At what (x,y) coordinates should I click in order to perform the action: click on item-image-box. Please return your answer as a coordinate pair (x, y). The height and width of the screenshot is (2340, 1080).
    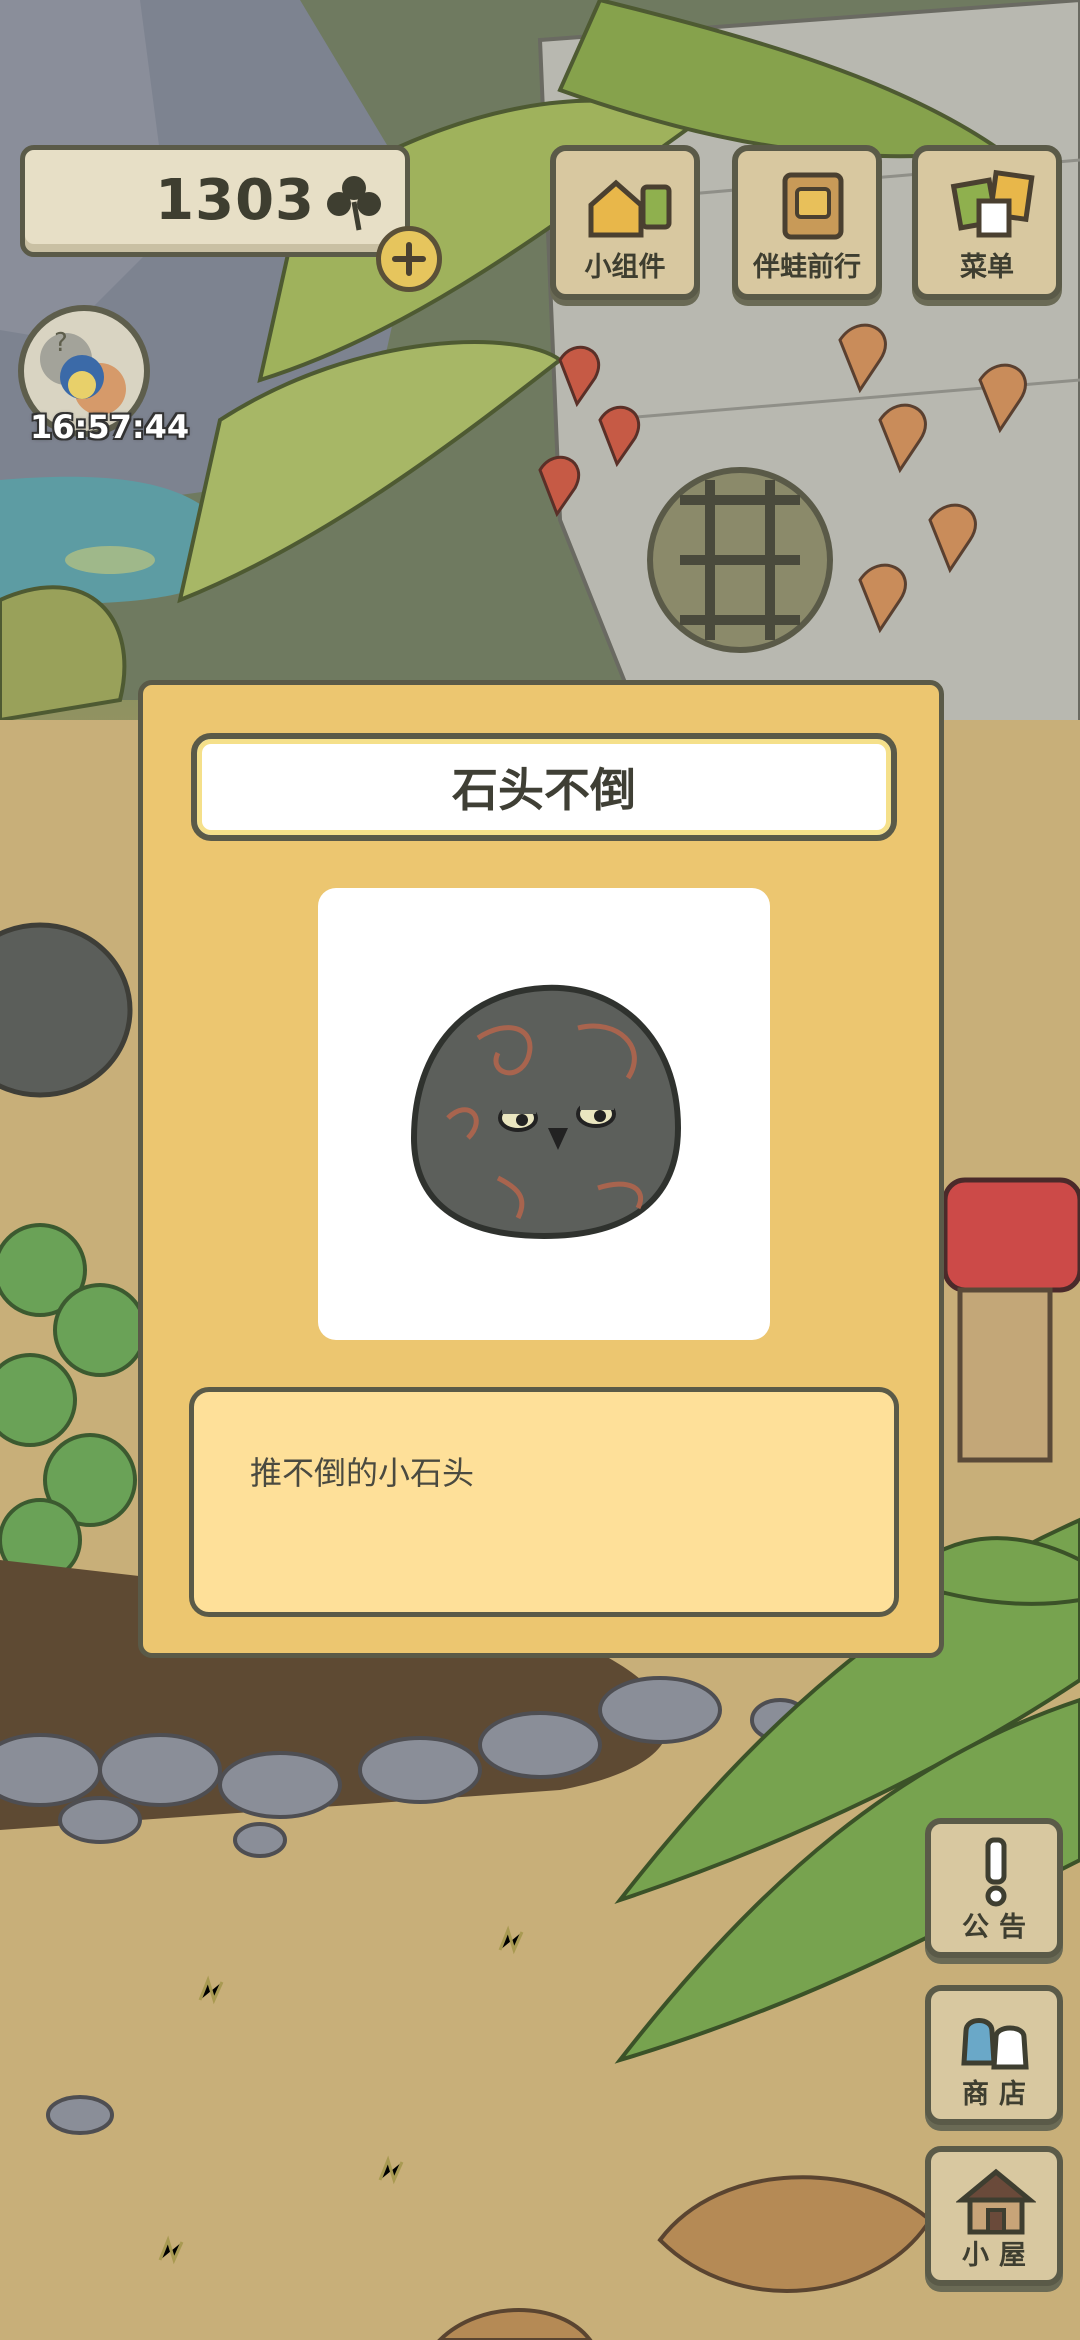
    Looking at the image, I should click on (544, 1114).